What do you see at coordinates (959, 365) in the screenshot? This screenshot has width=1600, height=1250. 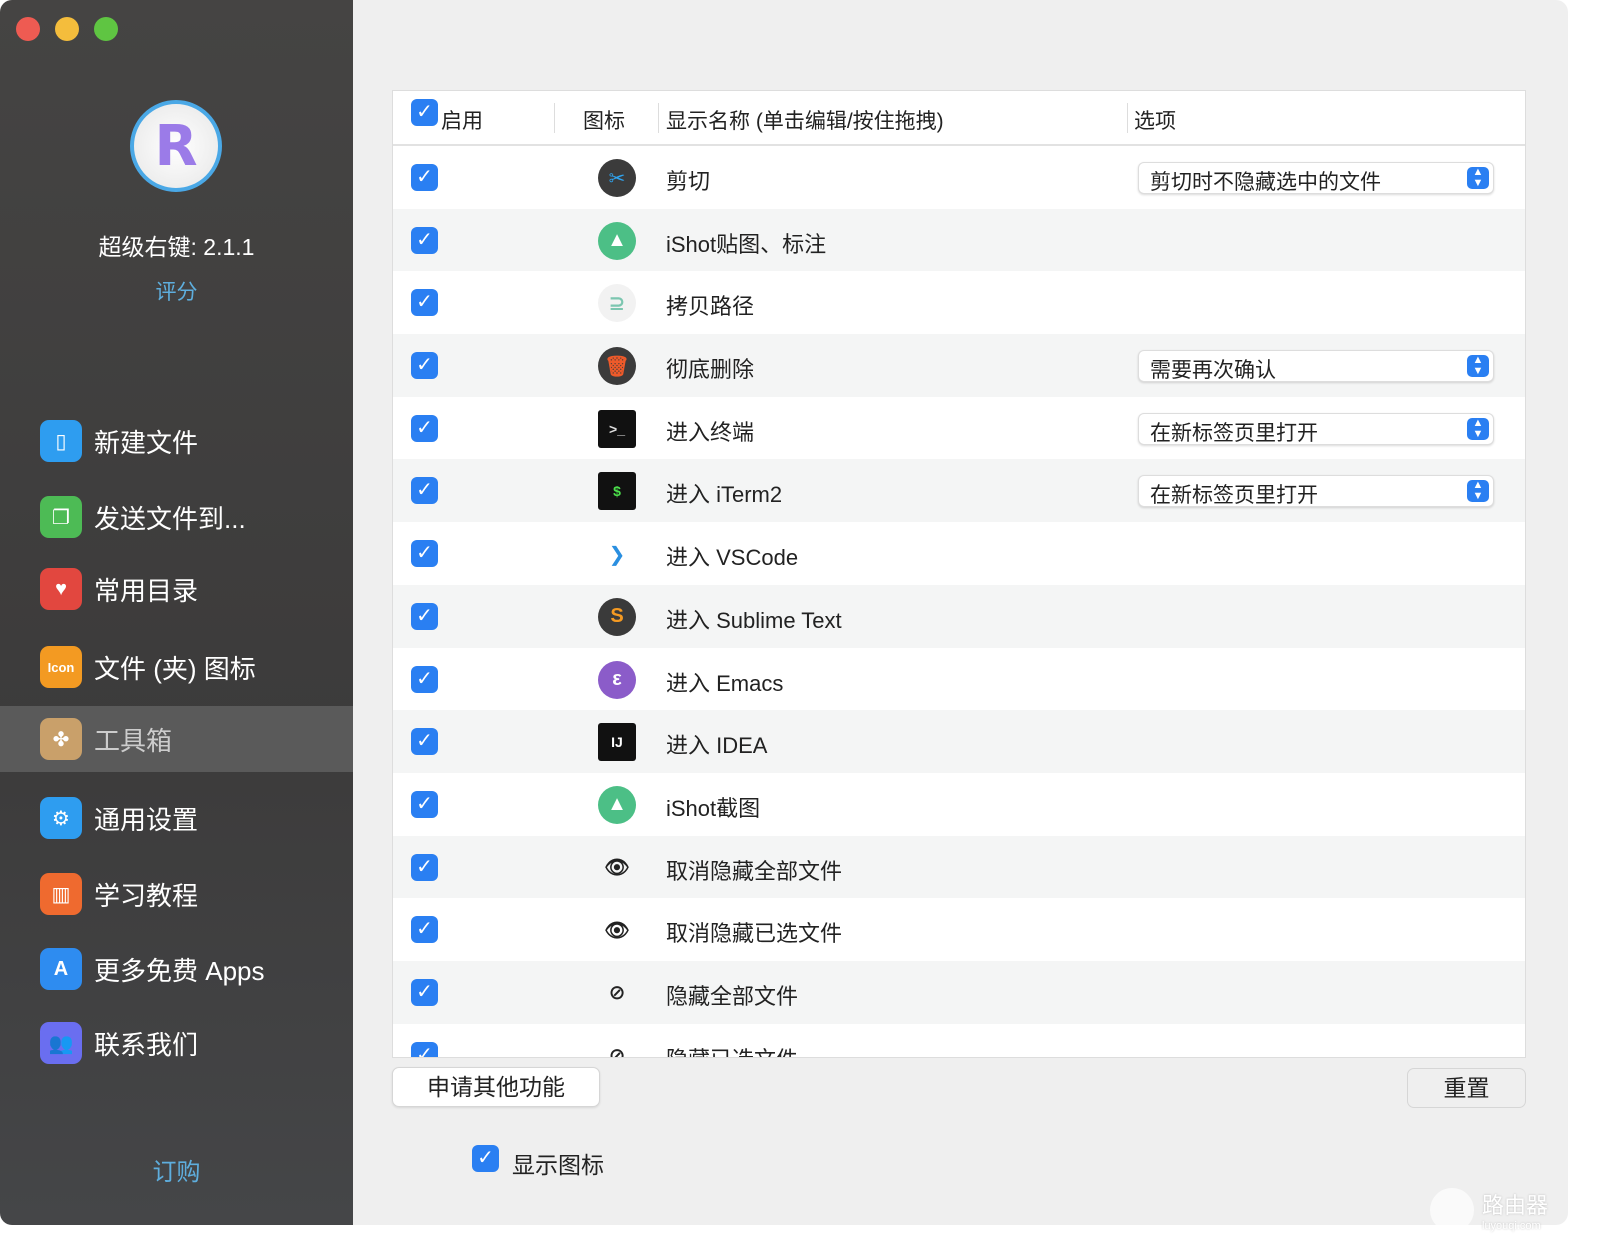 I see `table-row: ✓ 🗑 彻底删除 需要再次确认 ▲ ▼` at bounding box center [959, 365].